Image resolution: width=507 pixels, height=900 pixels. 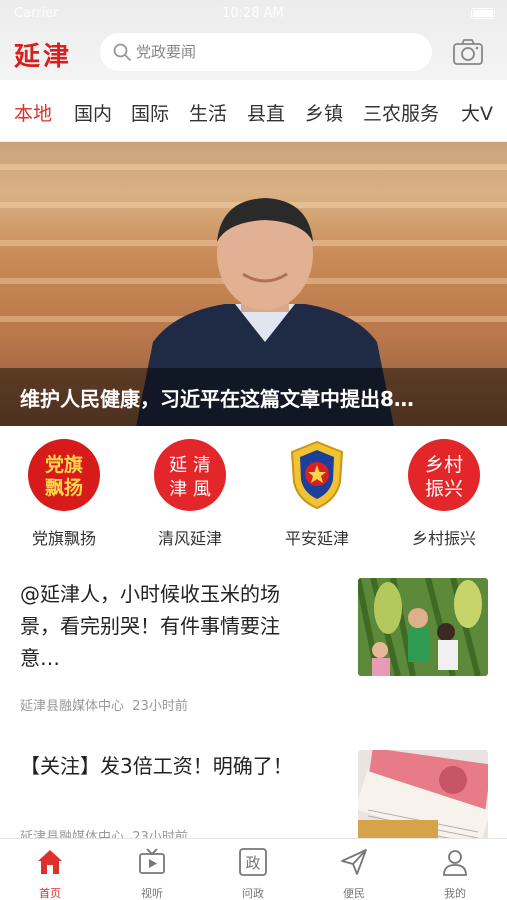 I want to click on svg-text: 政, so click(x=252, y=863).